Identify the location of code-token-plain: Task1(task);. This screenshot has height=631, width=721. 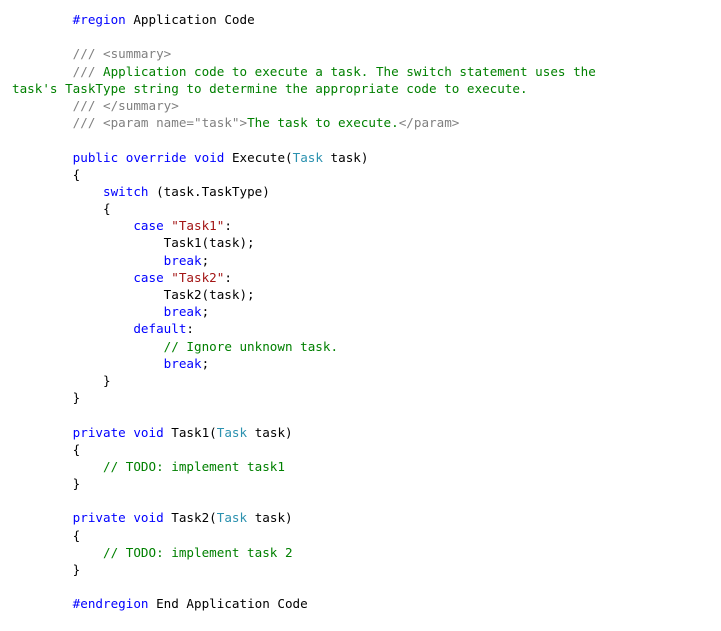
(133, 243).